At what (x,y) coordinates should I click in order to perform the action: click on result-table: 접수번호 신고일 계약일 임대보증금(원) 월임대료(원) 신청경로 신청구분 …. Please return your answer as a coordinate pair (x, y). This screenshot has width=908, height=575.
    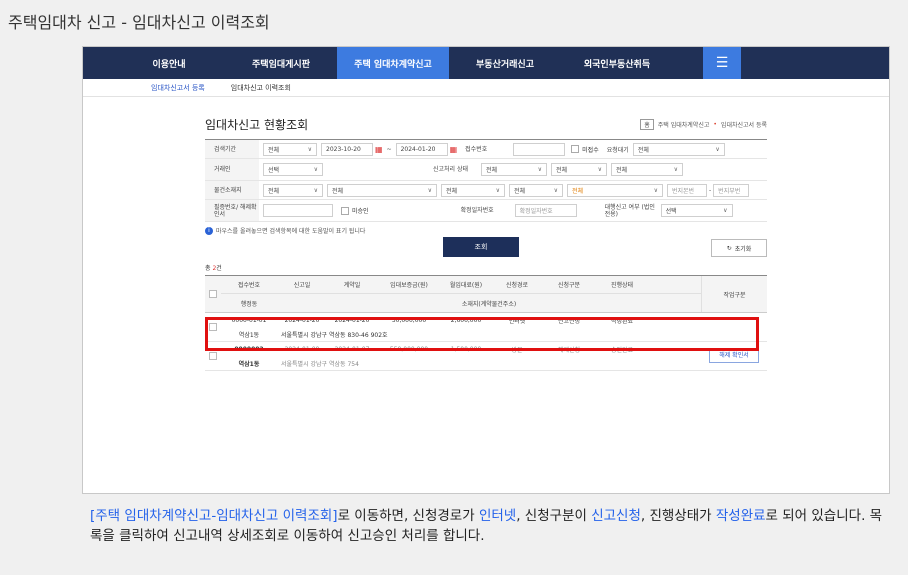
    Looking at the image, I should click on (486, 323).